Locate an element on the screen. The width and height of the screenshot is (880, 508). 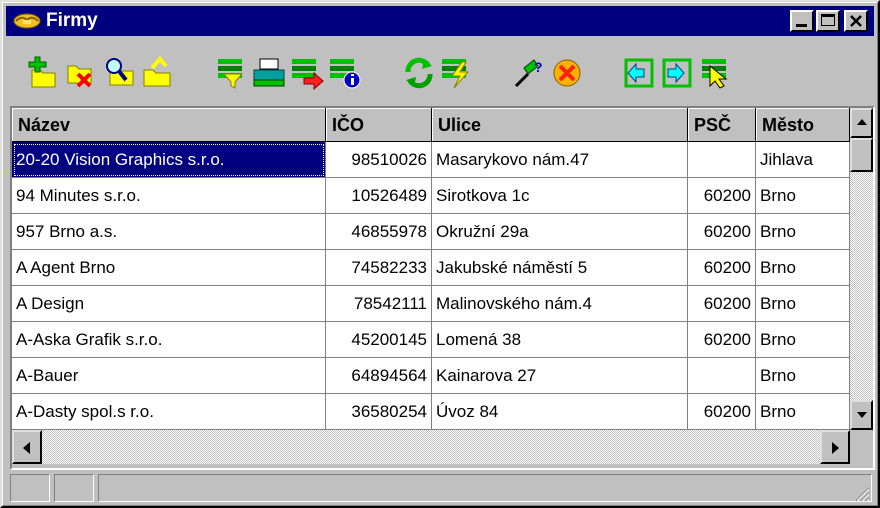
close-button is located at coordinates (856, 21).